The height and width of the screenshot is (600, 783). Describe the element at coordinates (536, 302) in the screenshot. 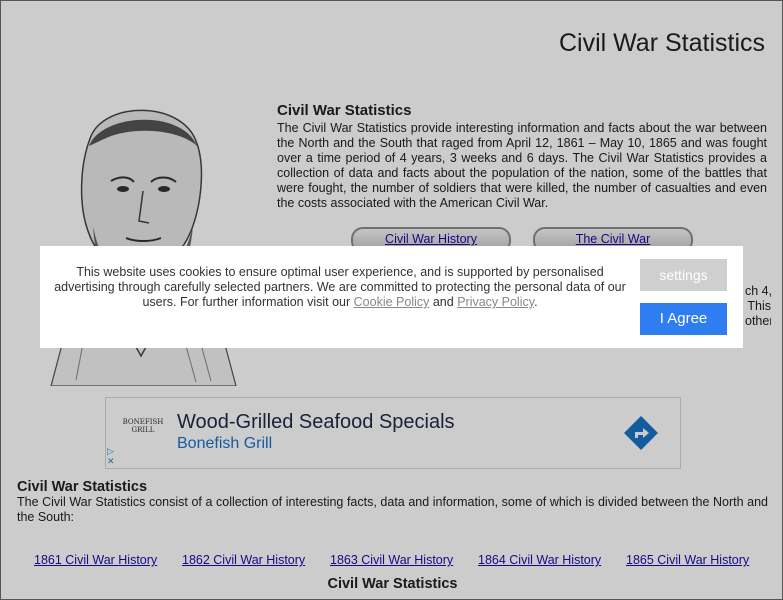

I see `cookie-period: .` at that location.